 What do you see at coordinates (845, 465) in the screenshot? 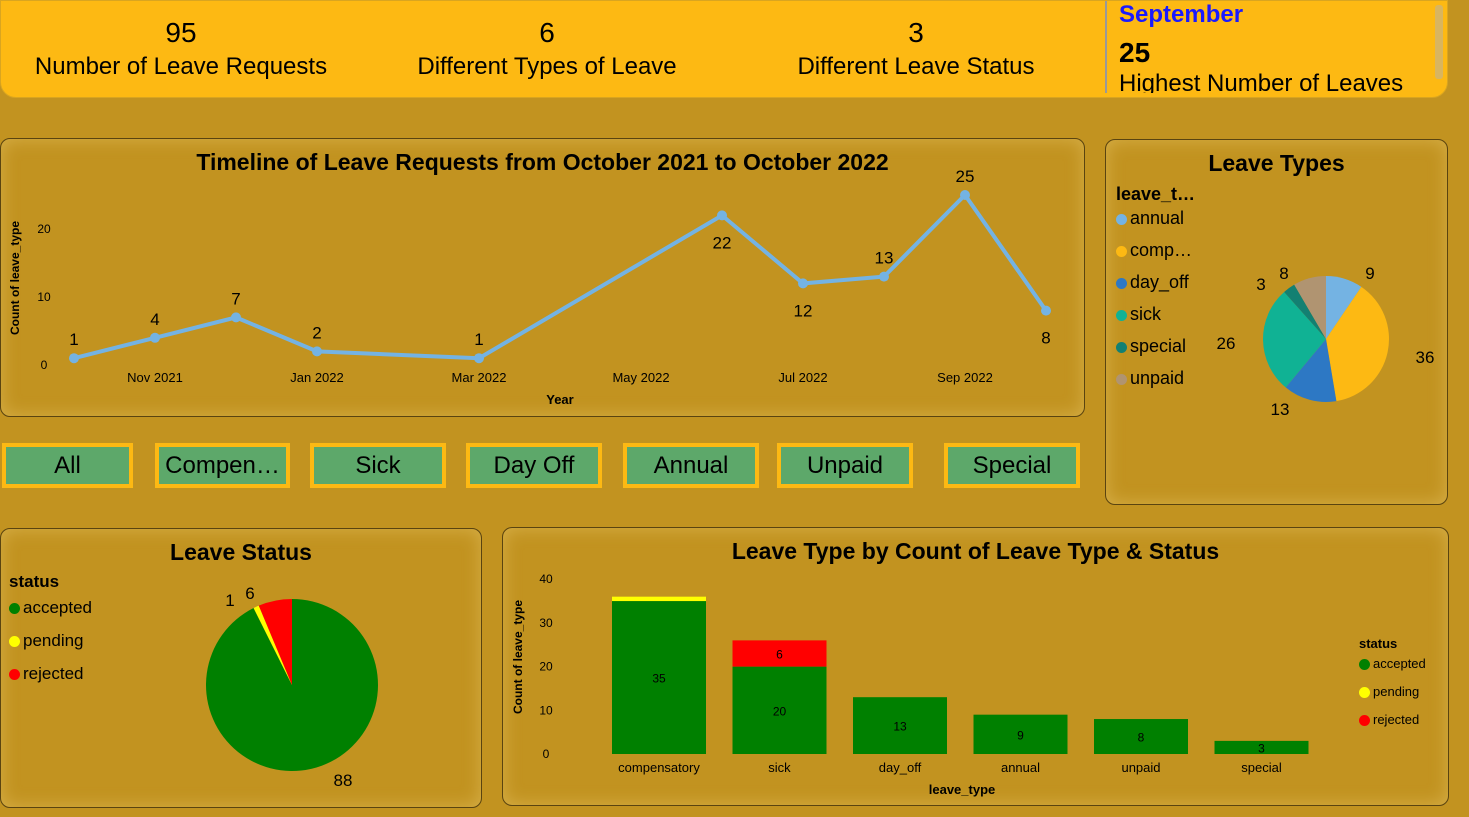
I see `filter-button-unpaid: Unpaid` at bounding box center [845, 465].